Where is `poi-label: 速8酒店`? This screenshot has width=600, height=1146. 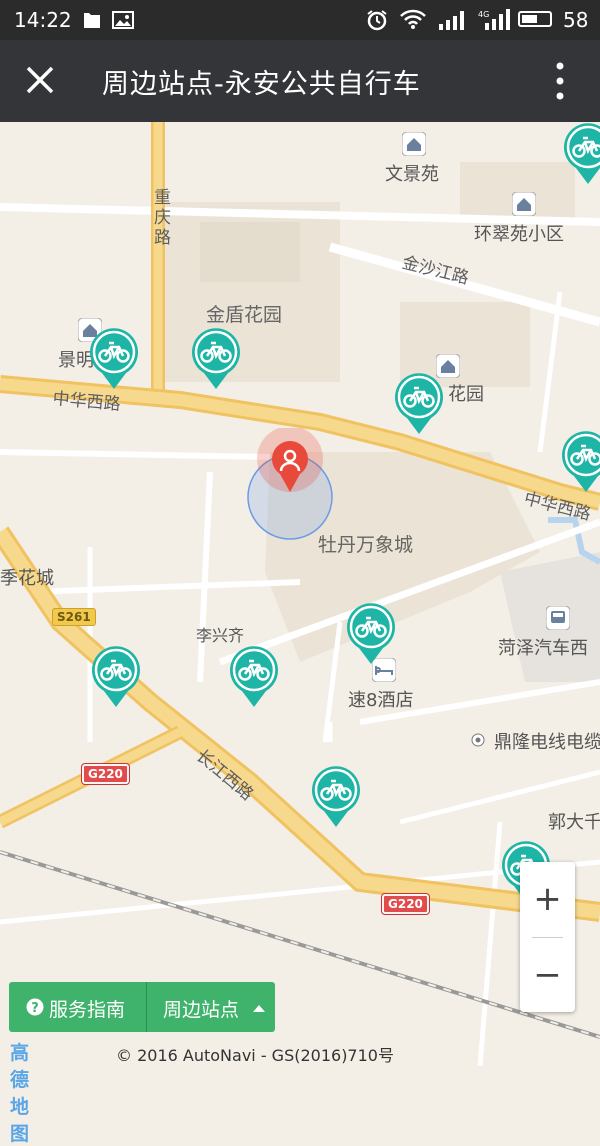 poi-label: 速8酒店 is located at coordinates (380, 699).